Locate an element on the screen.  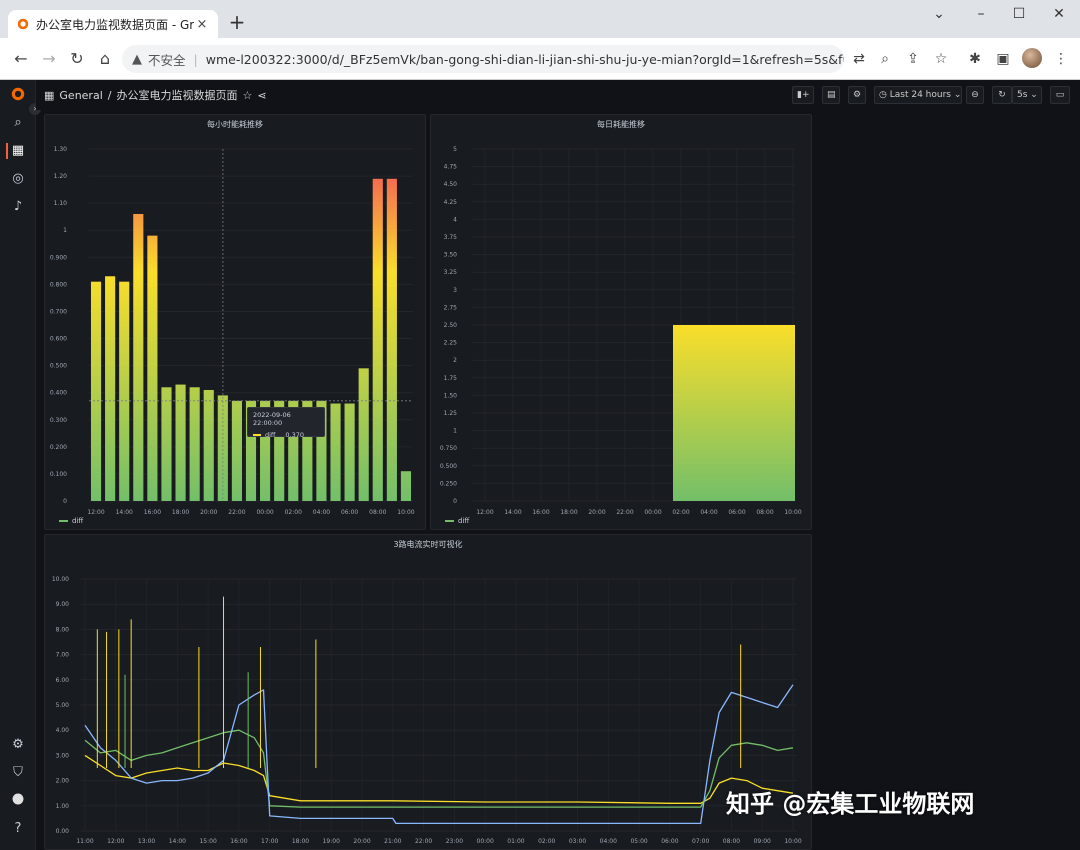
y-tick-label: 2.00 is located at coordinates (63, 781).